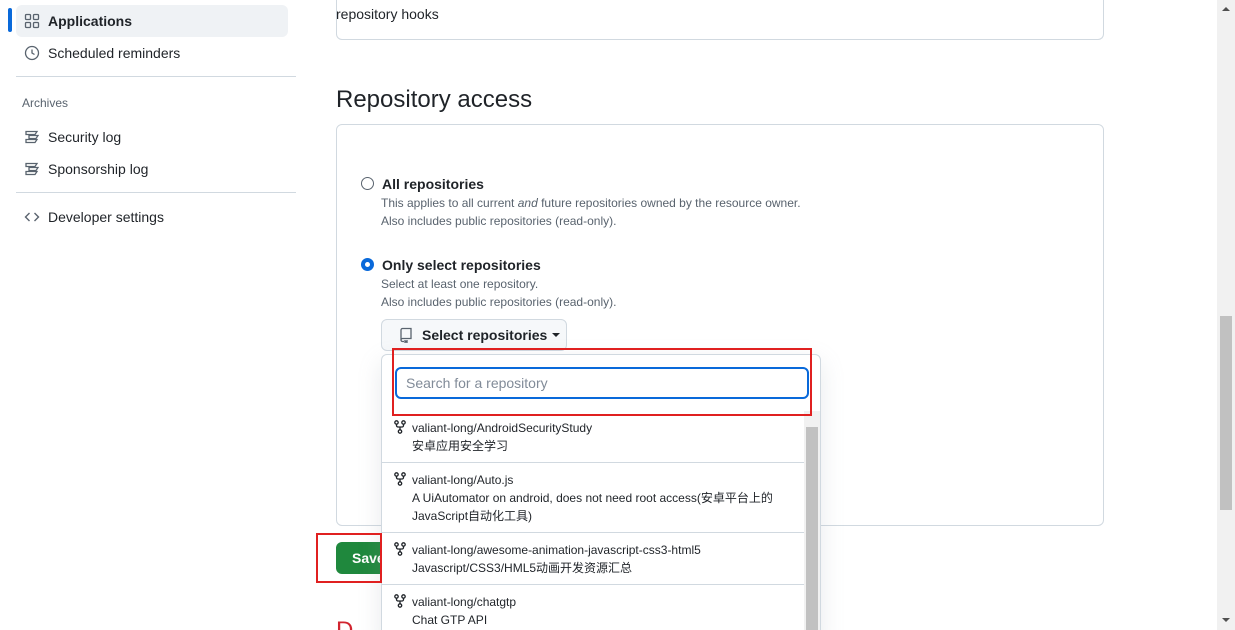 The image size is (1235, 630). I want to click on scroll-up-icon, so click(1226, 9).